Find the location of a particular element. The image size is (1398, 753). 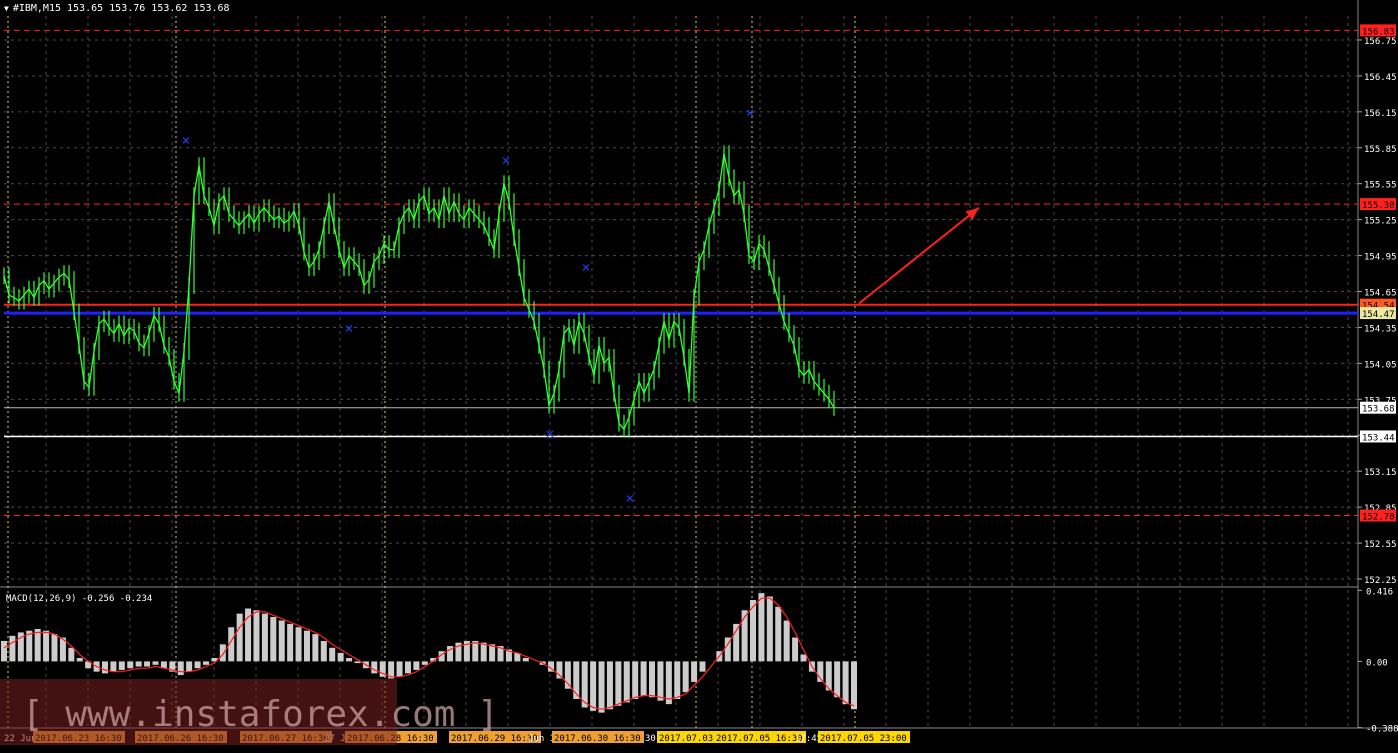

time-label-13: 2017.07.05 23:00 is located at coordinates (863, 739).